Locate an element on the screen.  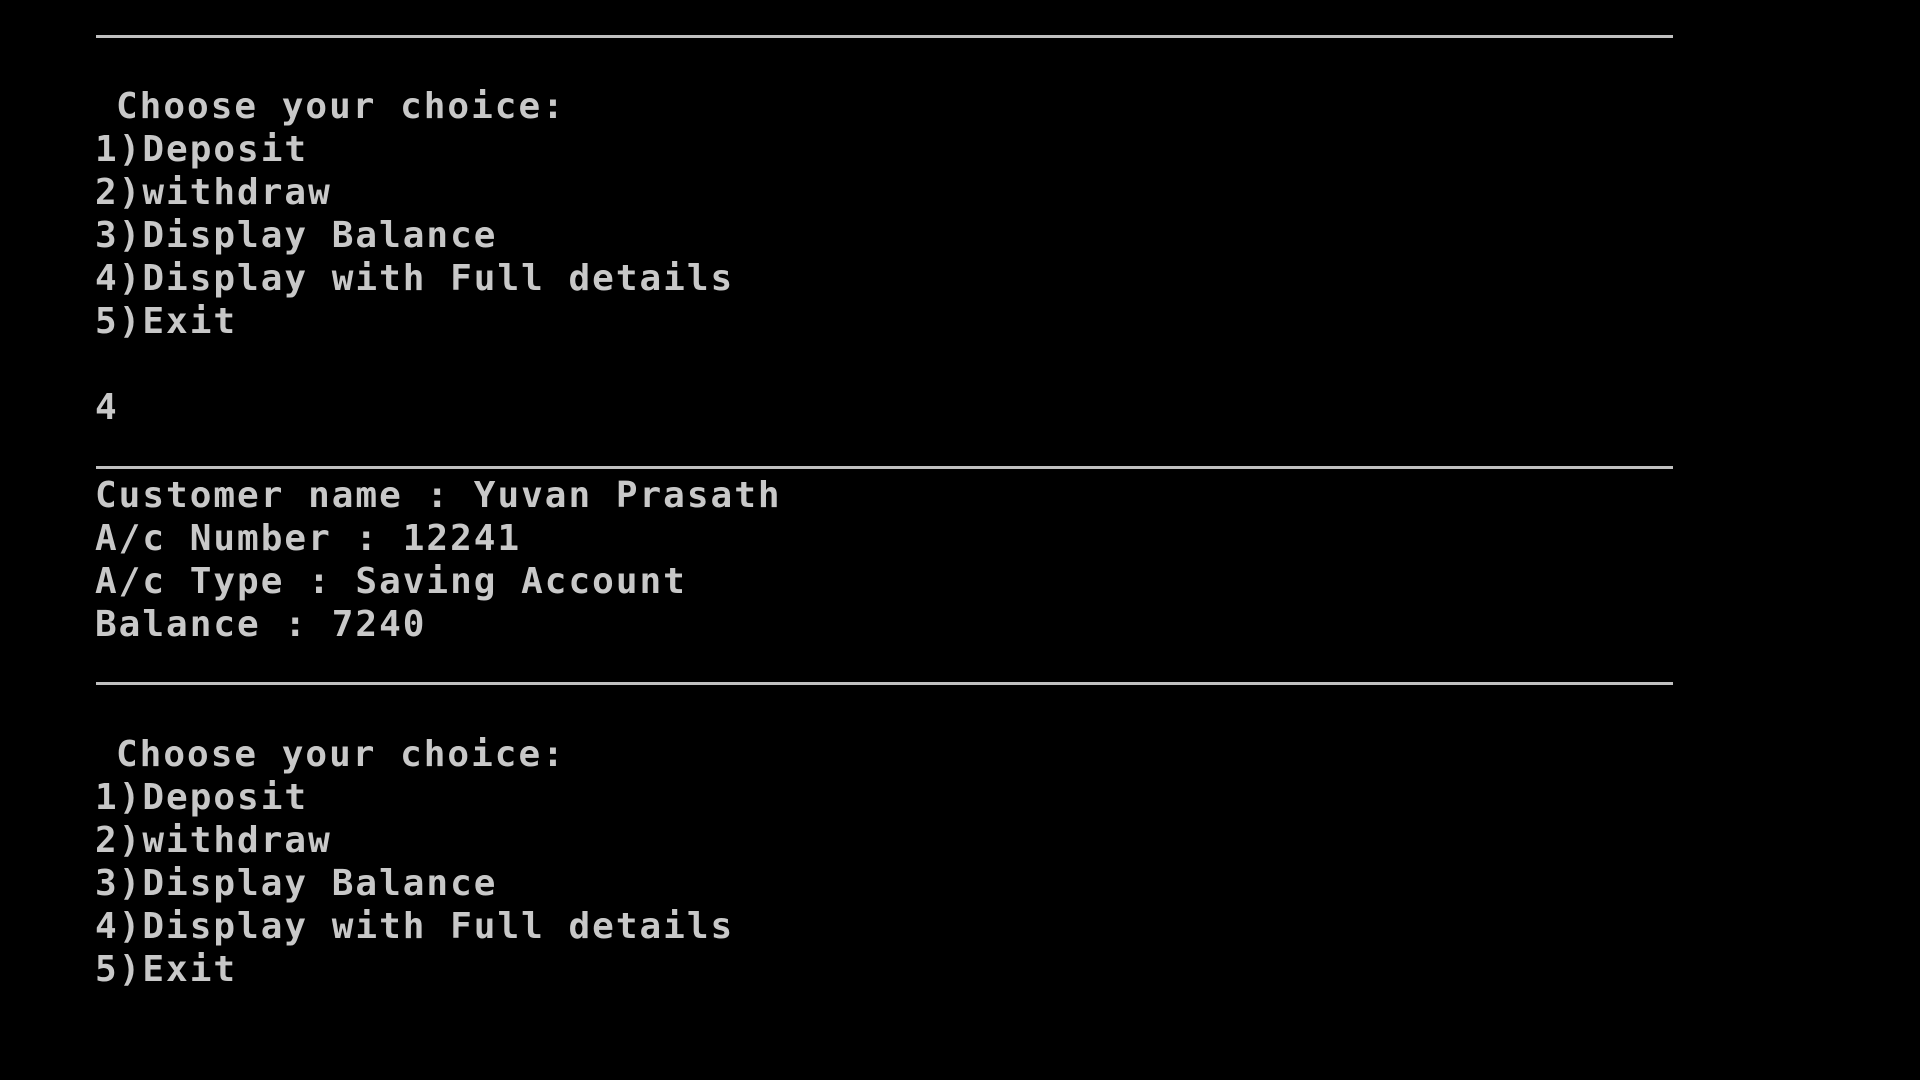
customer-name: Customer name : Yuvan Prasath is located at coordinates (438, 495).